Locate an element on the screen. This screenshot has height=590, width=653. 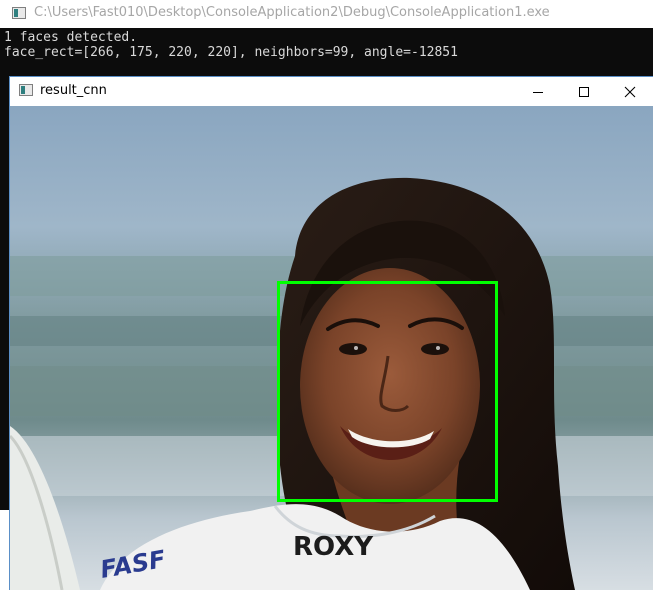
shirt-brand-text: ROXY is located at coordinates (333, 547).